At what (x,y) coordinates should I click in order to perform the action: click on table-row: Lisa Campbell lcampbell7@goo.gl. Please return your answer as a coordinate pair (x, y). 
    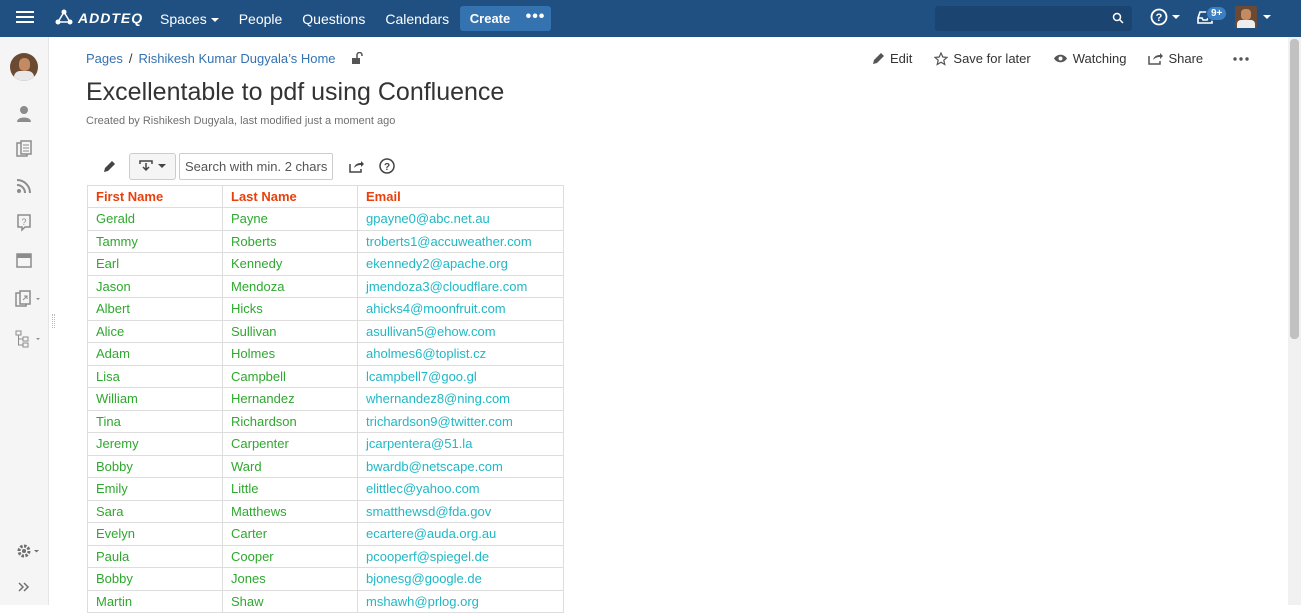
    Looking at the image, I should click on (325, 376).